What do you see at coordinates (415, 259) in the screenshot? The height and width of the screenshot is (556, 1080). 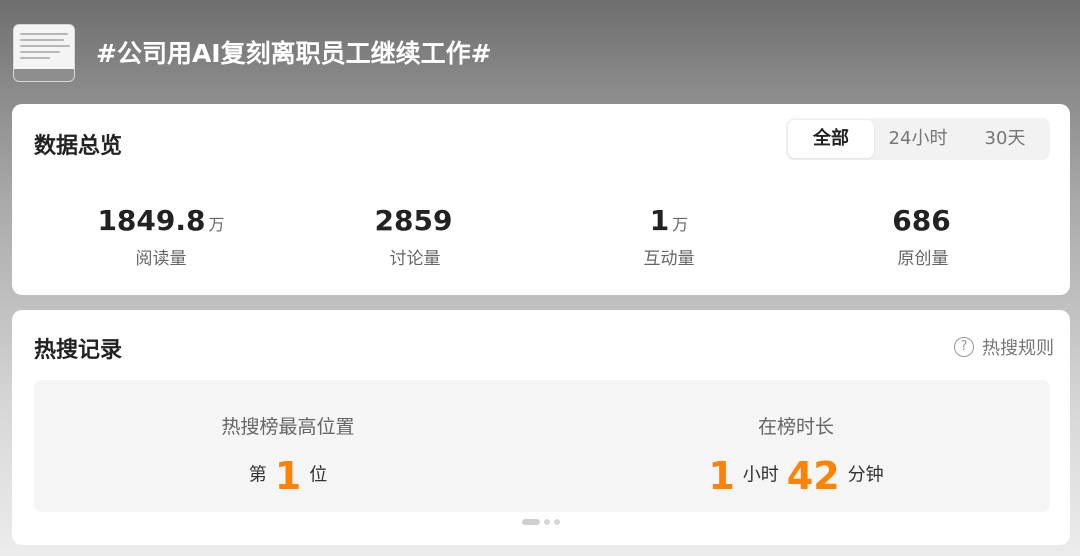 I see `stat-discussions-label: 讨论量` at bounding box center [415, 259].